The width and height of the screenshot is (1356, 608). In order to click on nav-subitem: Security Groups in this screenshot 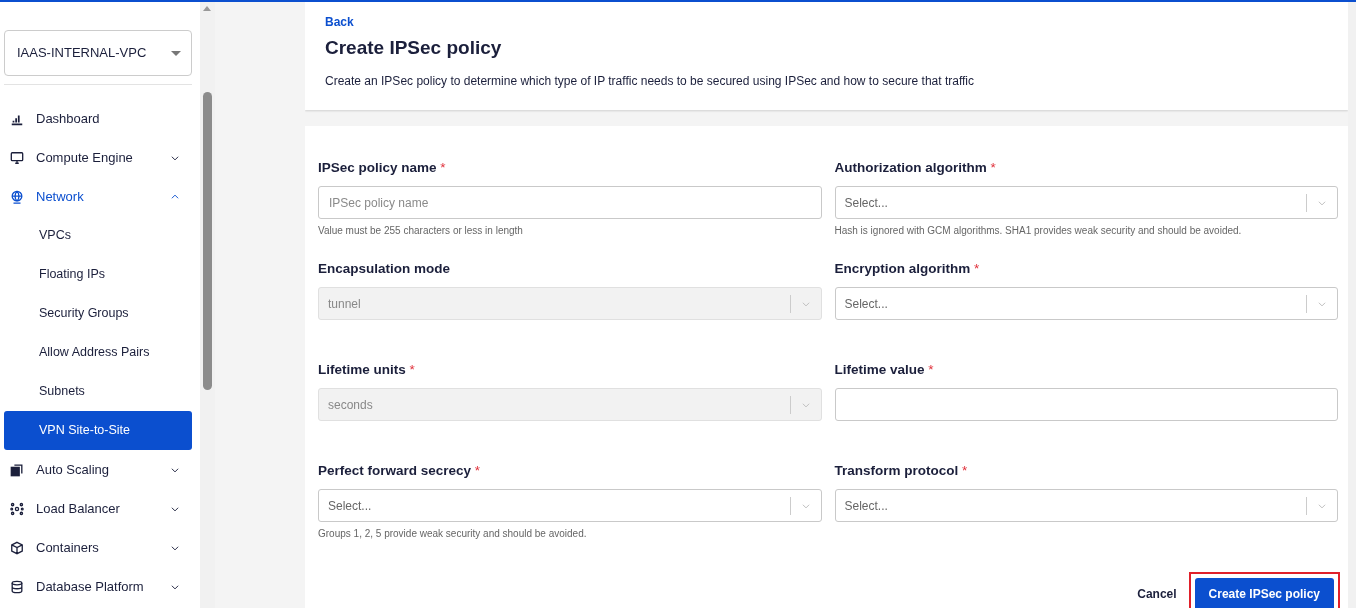, I will do `click(98, 313)`.